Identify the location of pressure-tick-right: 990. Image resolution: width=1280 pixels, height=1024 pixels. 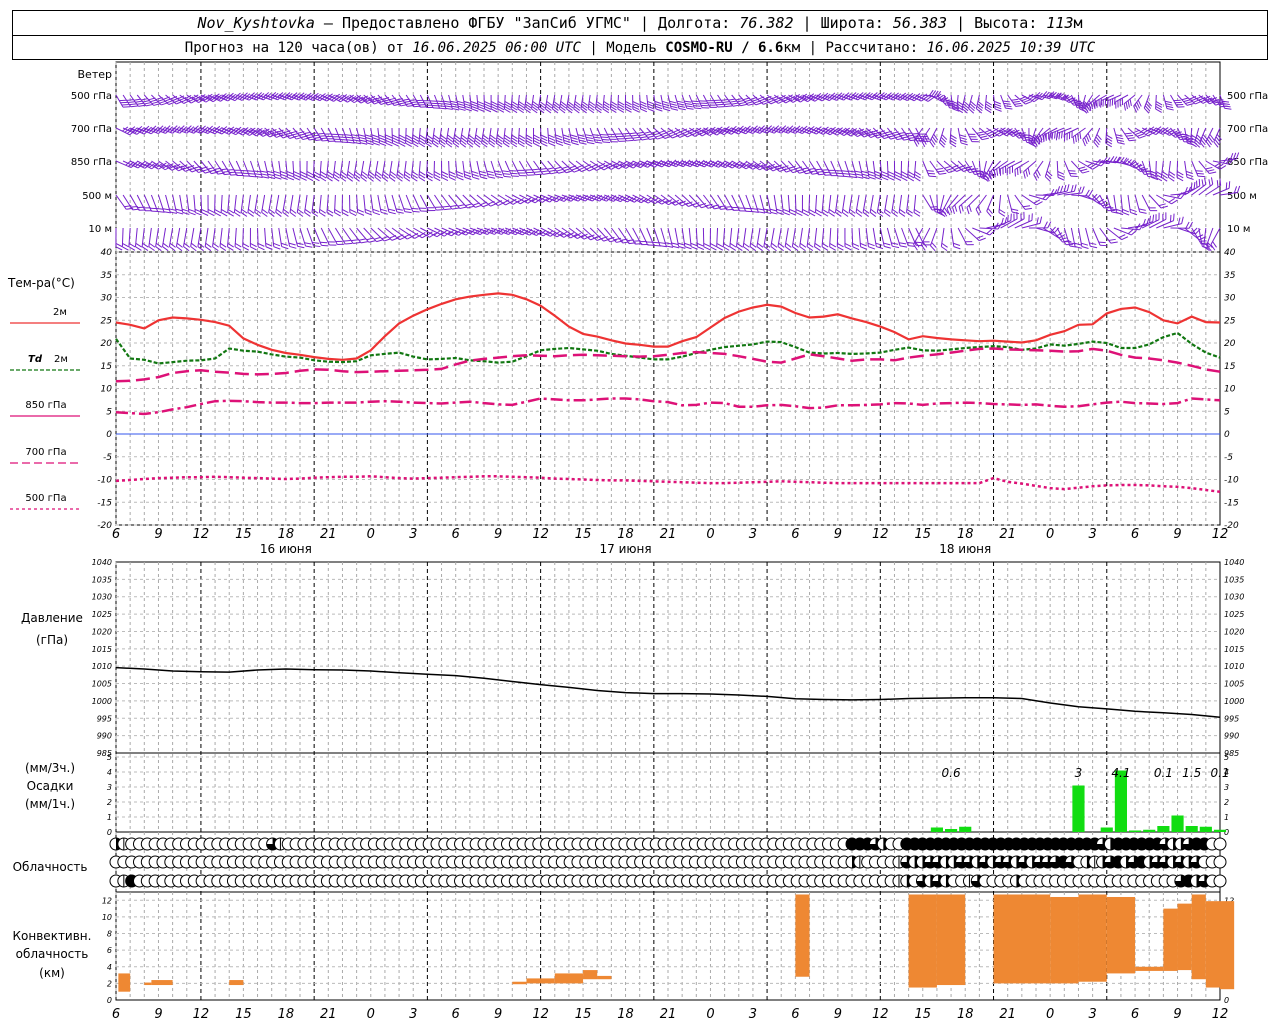
(1231, 736).